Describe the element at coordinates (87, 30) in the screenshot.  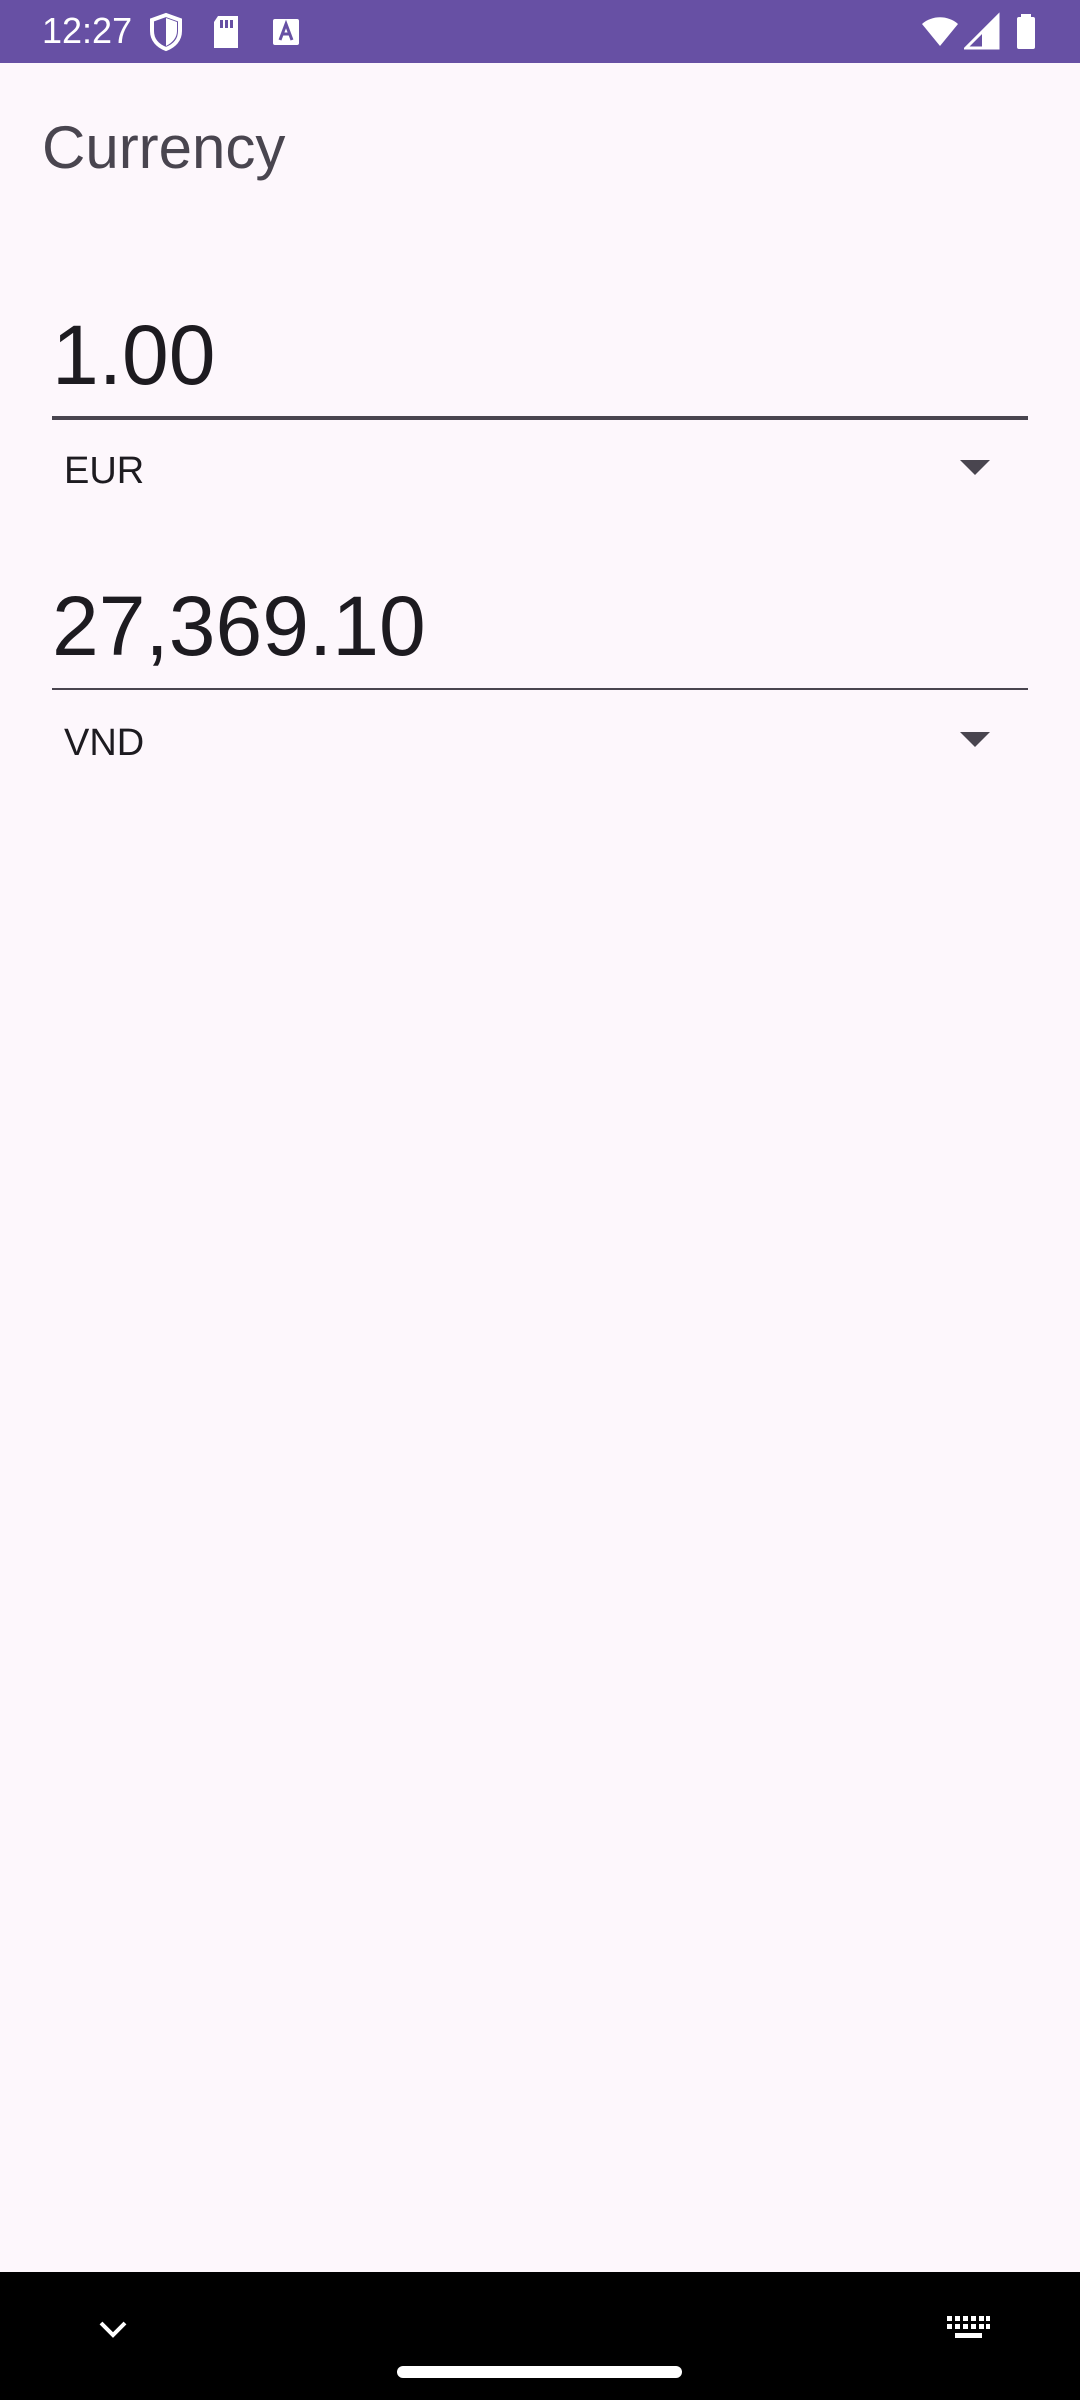
I see `status-time: 12:27` at that location.